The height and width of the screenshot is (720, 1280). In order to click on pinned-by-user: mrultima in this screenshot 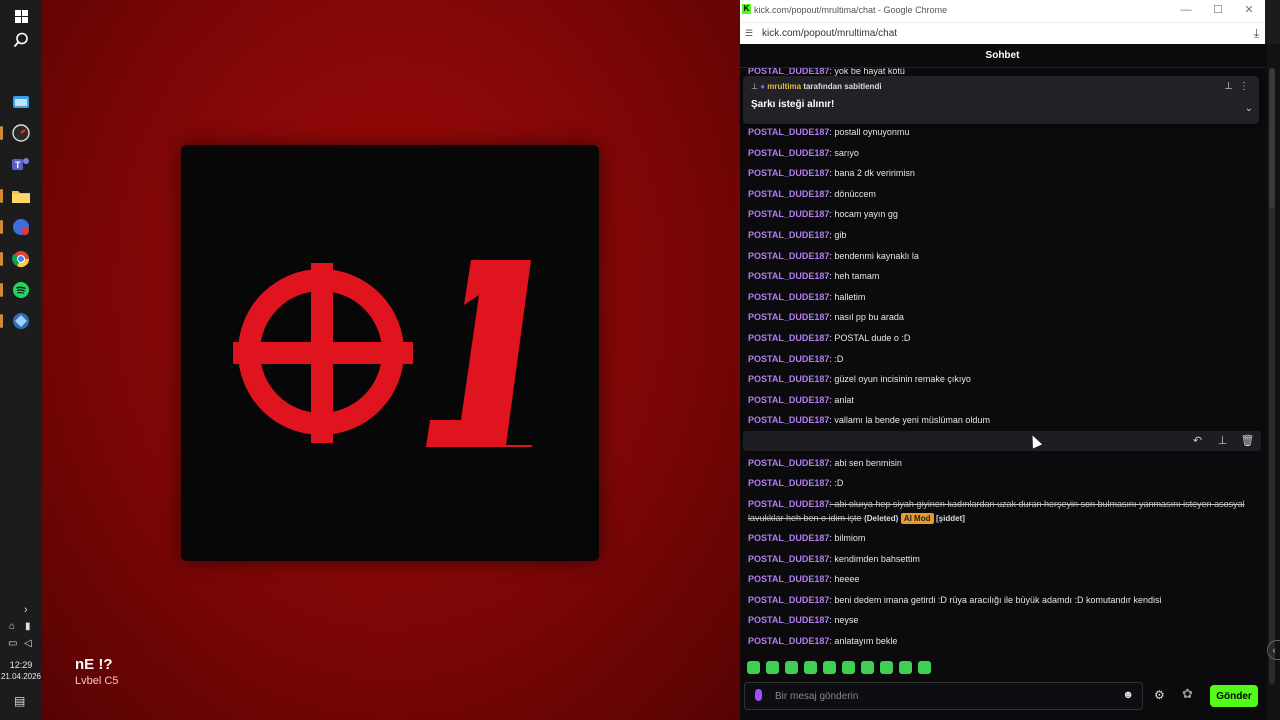, I will do `click(784, 86)`.